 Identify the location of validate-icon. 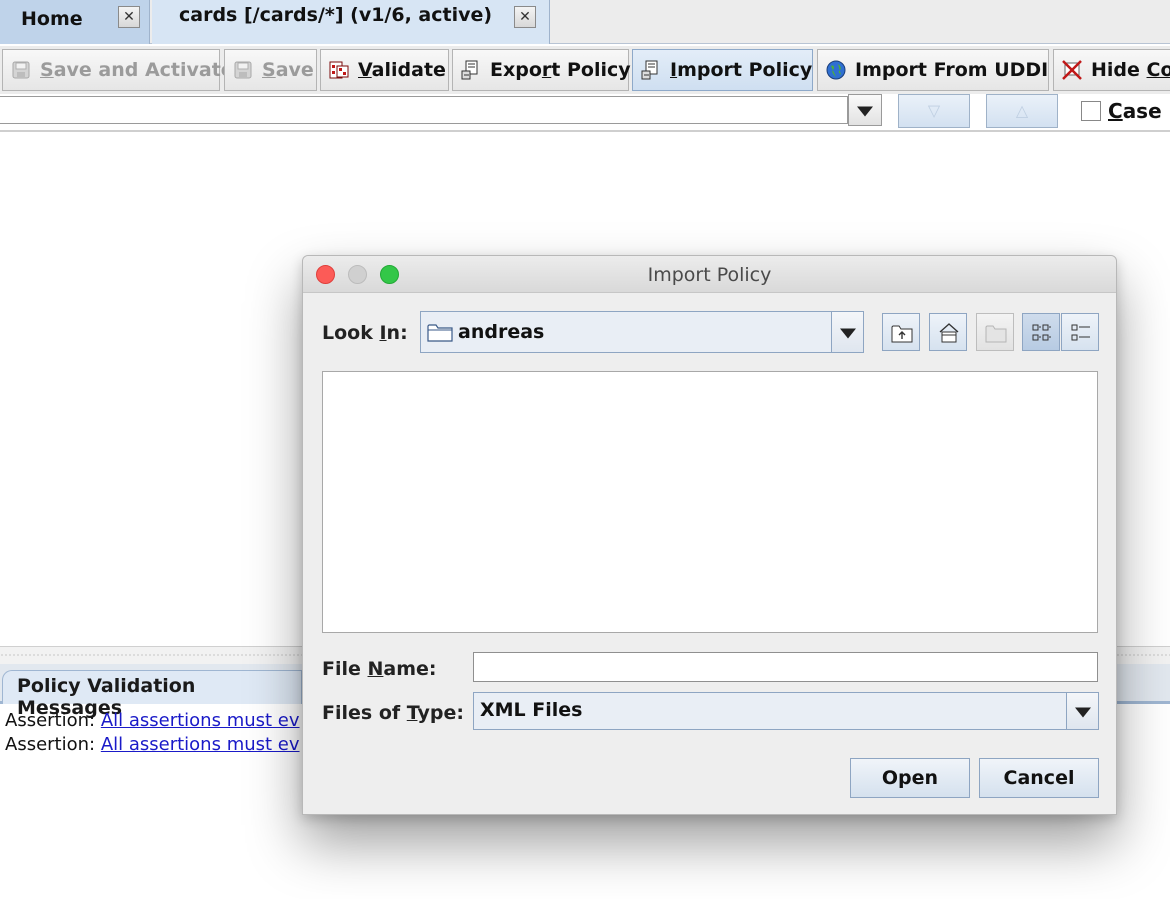
(339, 70).